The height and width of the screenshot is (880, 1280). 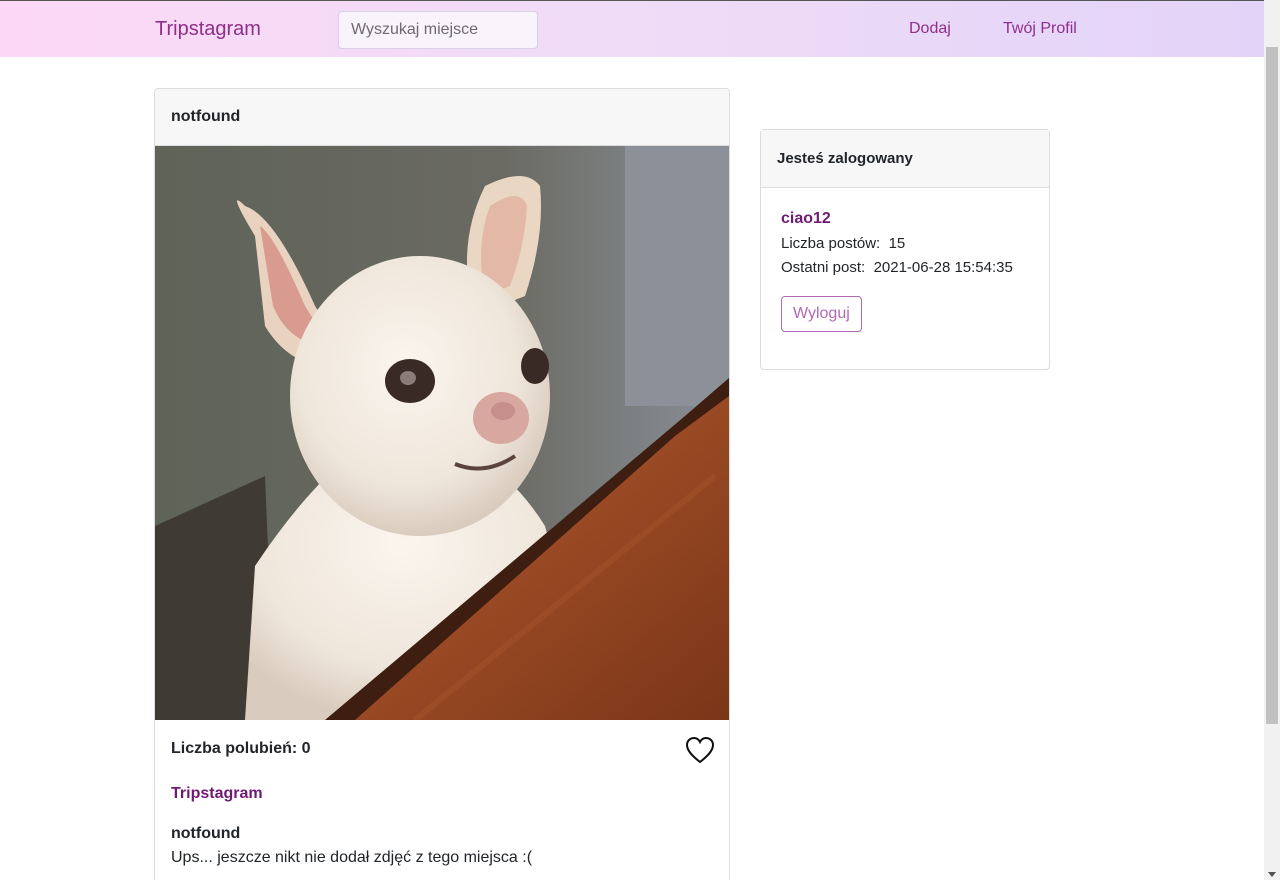 What do you see at coordinates (905, 219) in the screenshot?
I see `username-link: ciao12` at bounding box center [905, 219].